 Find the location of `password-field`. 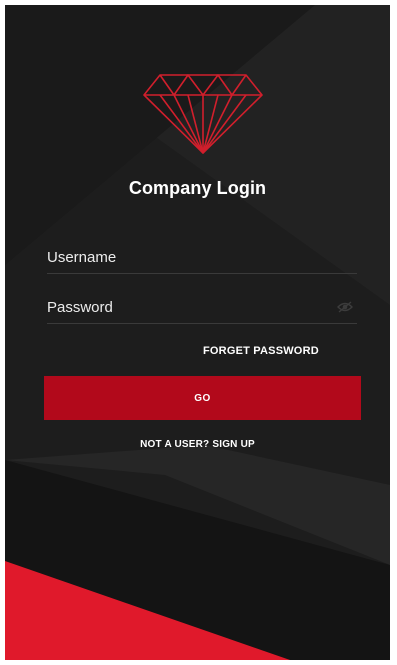

password-field is located at coordinates (202, 308).